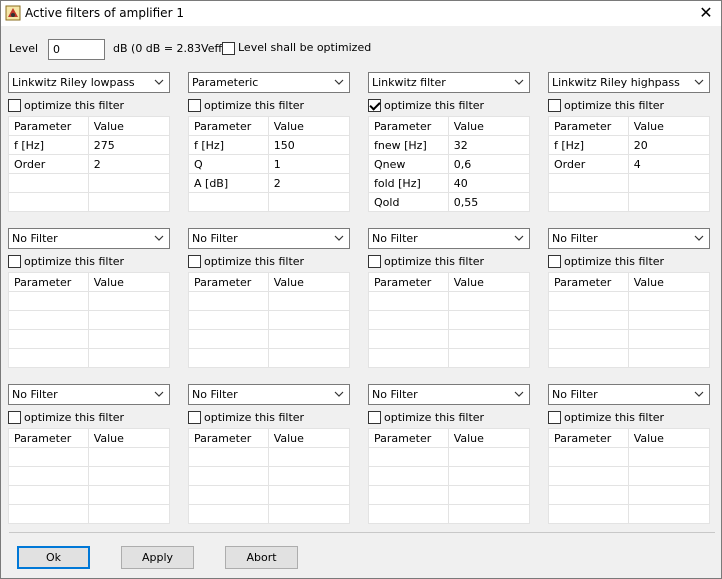  I want to click on value-cell: 150, so click(309, 145).